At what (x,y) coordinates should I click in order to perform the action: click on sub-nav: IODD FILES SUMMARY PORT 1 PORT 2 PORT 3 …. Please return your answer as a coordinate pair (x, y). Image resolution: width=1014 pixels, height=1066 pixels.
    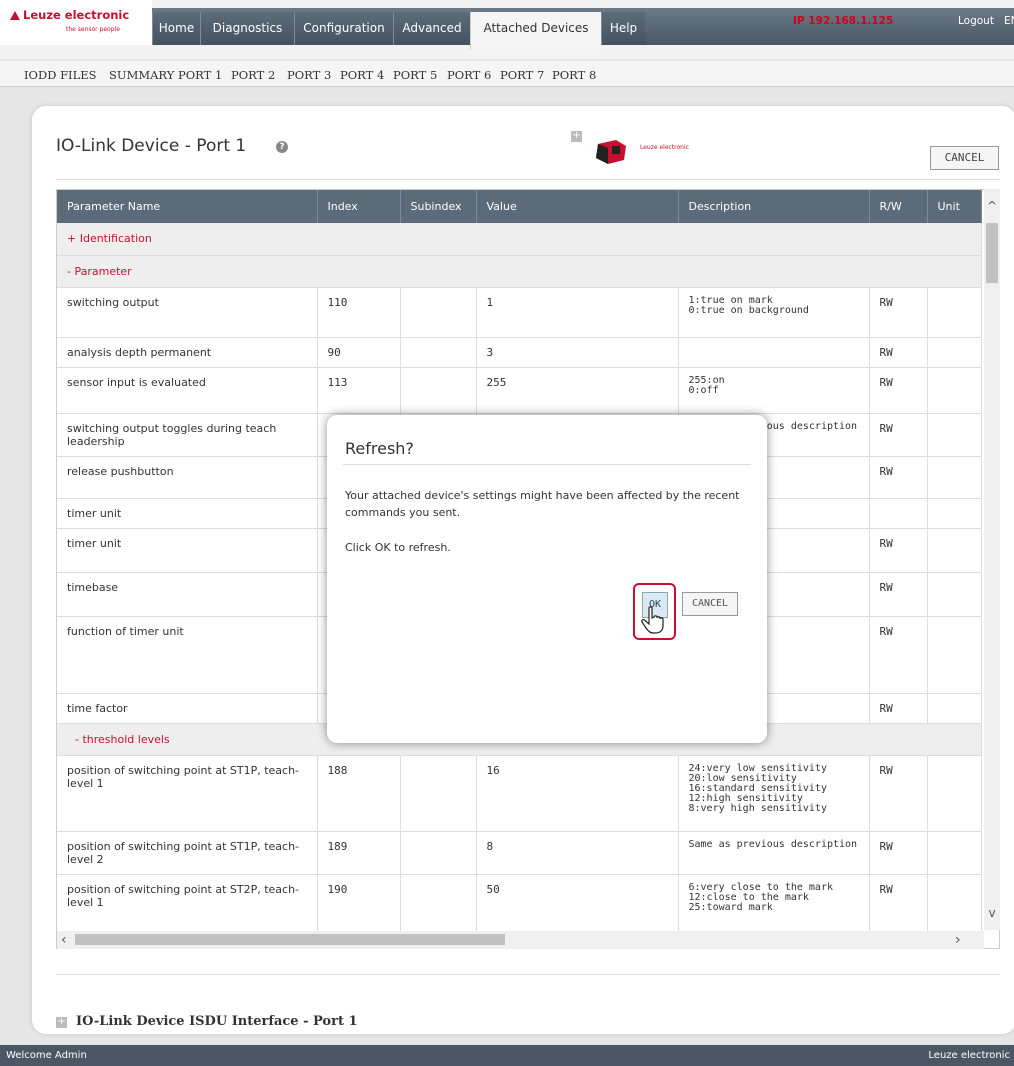
    Looking at the image, I should click on (507, 74).